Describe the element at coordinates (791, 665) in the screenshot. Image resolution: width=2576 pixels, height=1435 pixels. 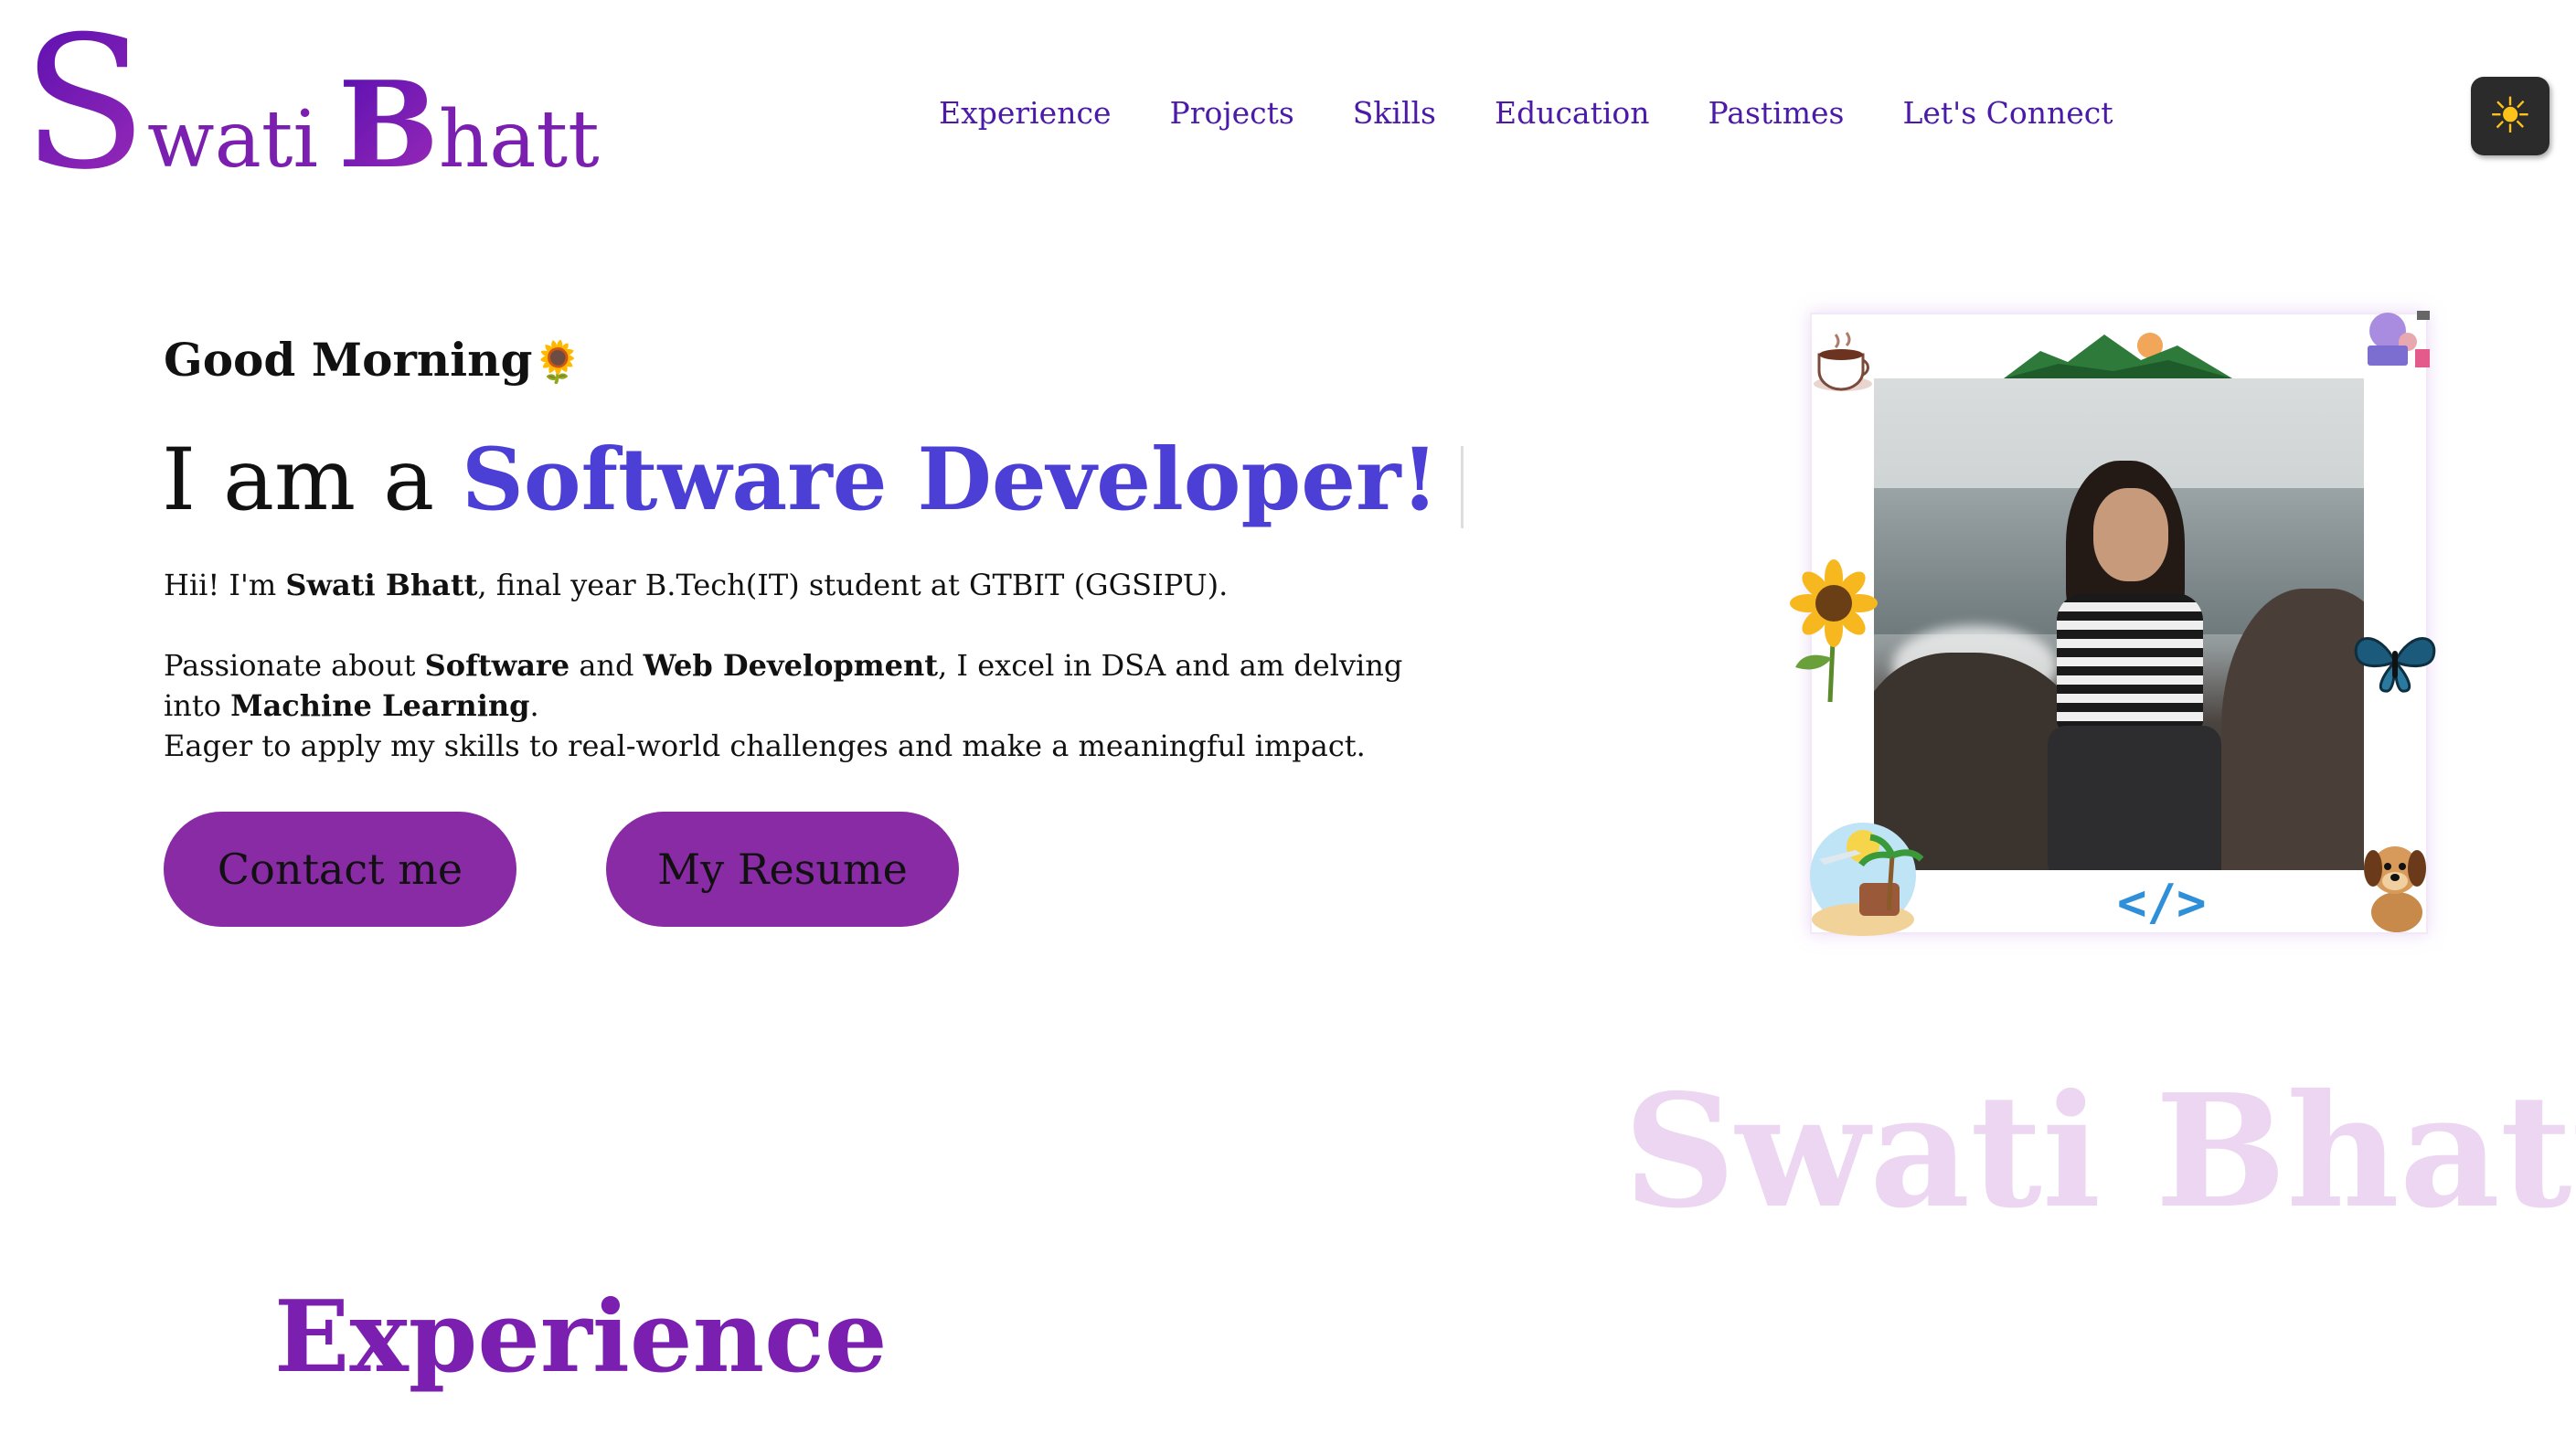
I see `intro-bold: Web Development` at that location.